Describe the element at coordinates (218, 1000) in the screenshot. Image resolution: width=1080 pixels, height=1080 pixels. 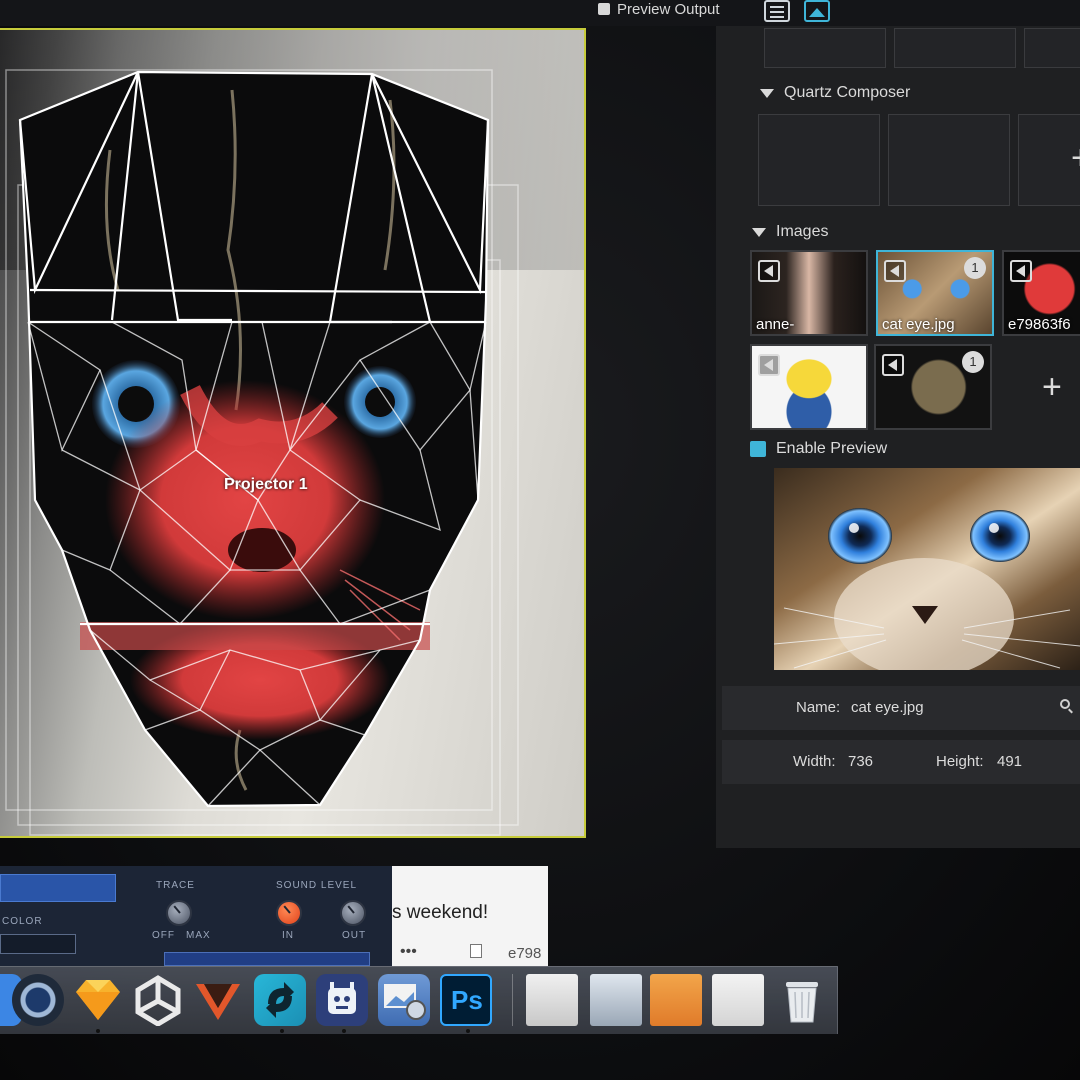
I see `vectorize-icon` at that location.